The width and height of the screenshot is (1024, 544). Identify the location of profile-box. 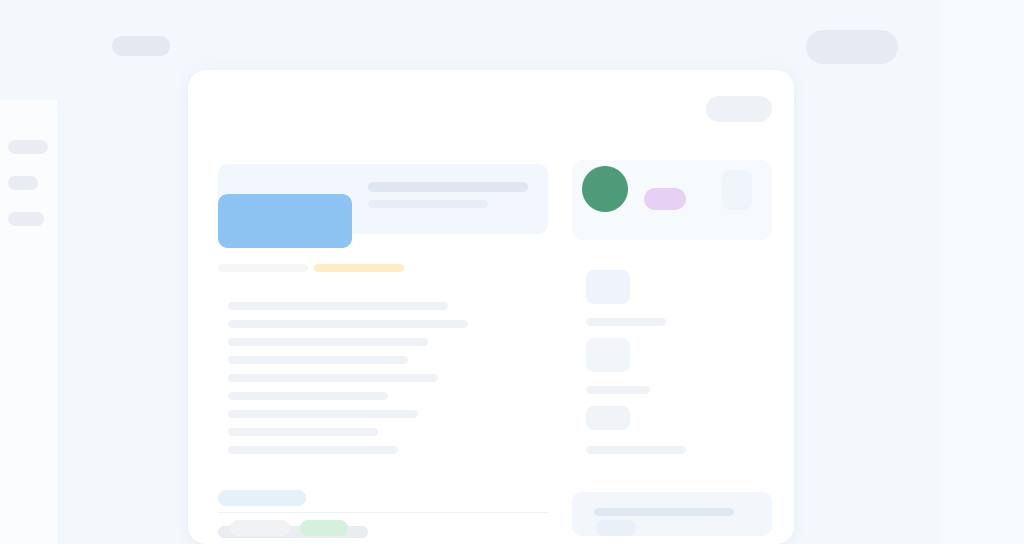
(672, 200).